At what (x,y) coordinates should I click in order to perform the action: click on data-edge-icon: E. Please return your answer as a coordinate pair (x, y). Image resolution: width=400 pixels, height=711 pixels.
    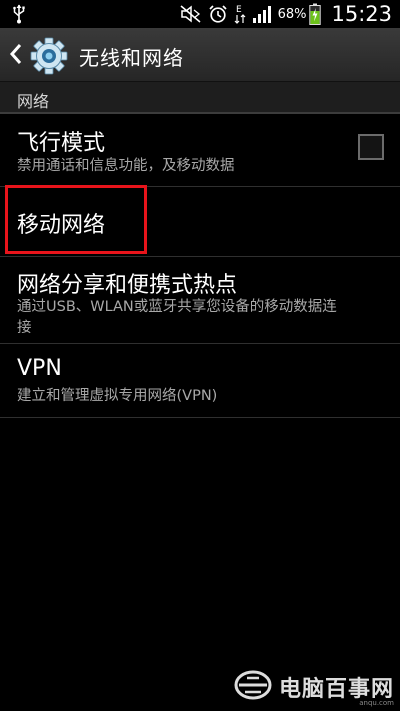
    Looking at the image, I should click on (240, 14).